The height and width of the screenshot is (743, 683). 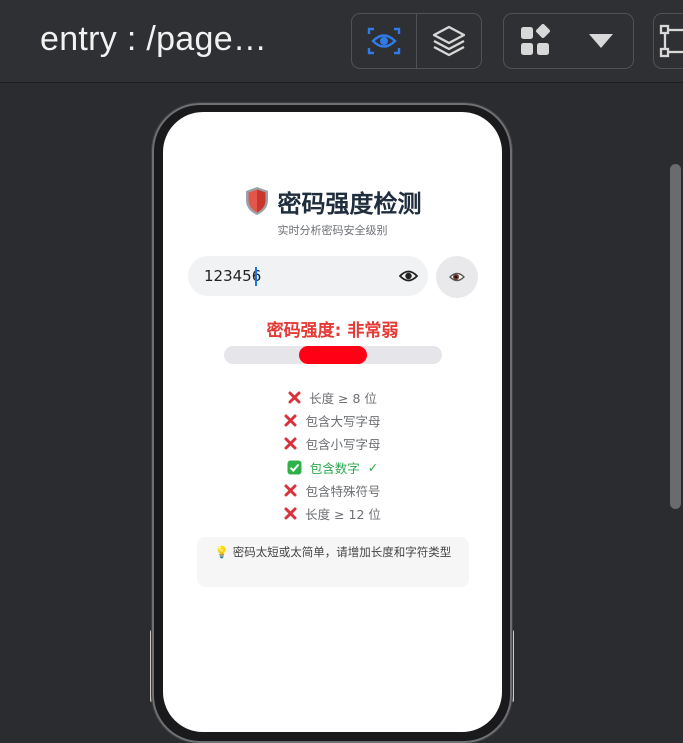 I want to click on tip-box: 💡 密码太短或太简单，请增加长度和字符类型, so click(x=333, y=562).